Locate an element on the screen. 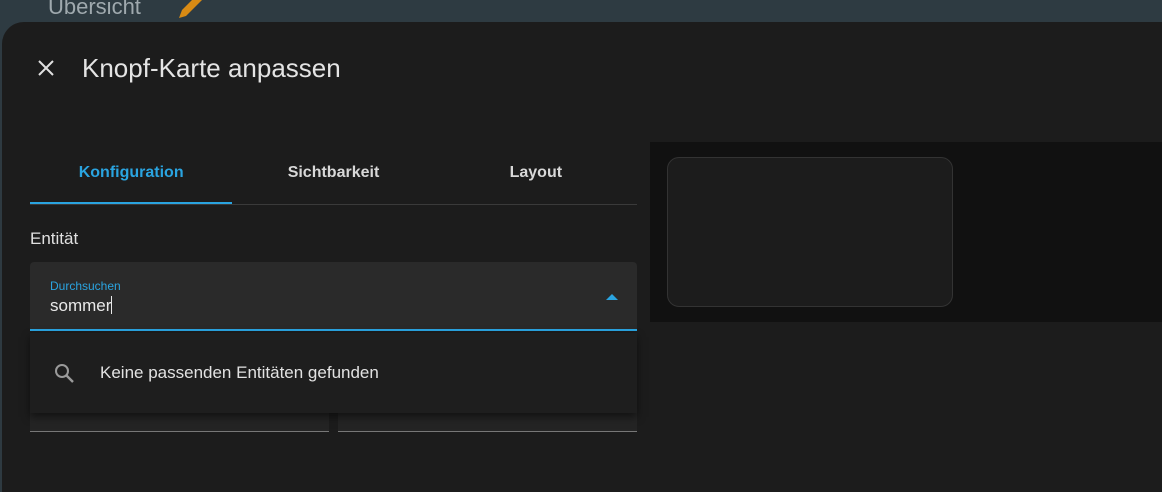 The width and height of the screenshot is (1162, 492). text-cursor is located at coordinates (112, 305).